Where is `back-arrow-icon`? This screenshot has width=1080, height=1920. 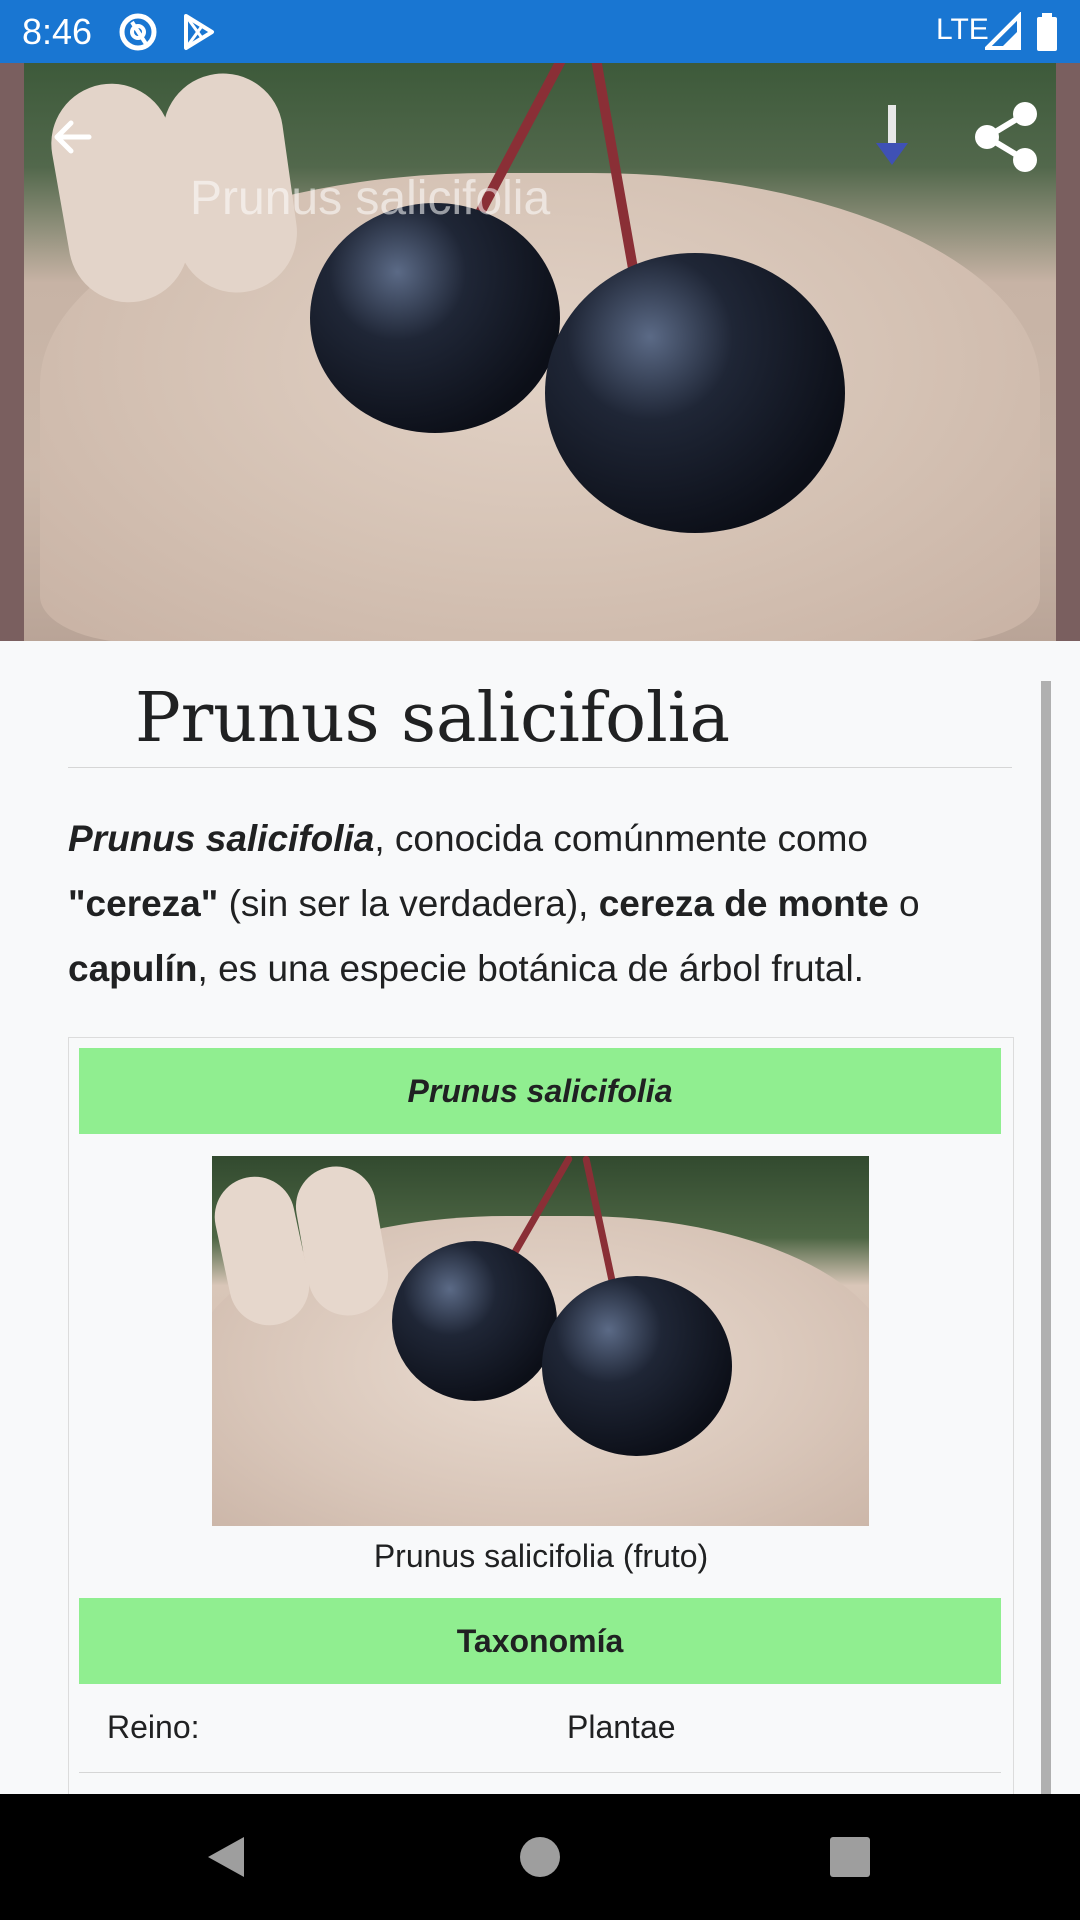
back-arrow-icon is located at coordinates (73, 137).